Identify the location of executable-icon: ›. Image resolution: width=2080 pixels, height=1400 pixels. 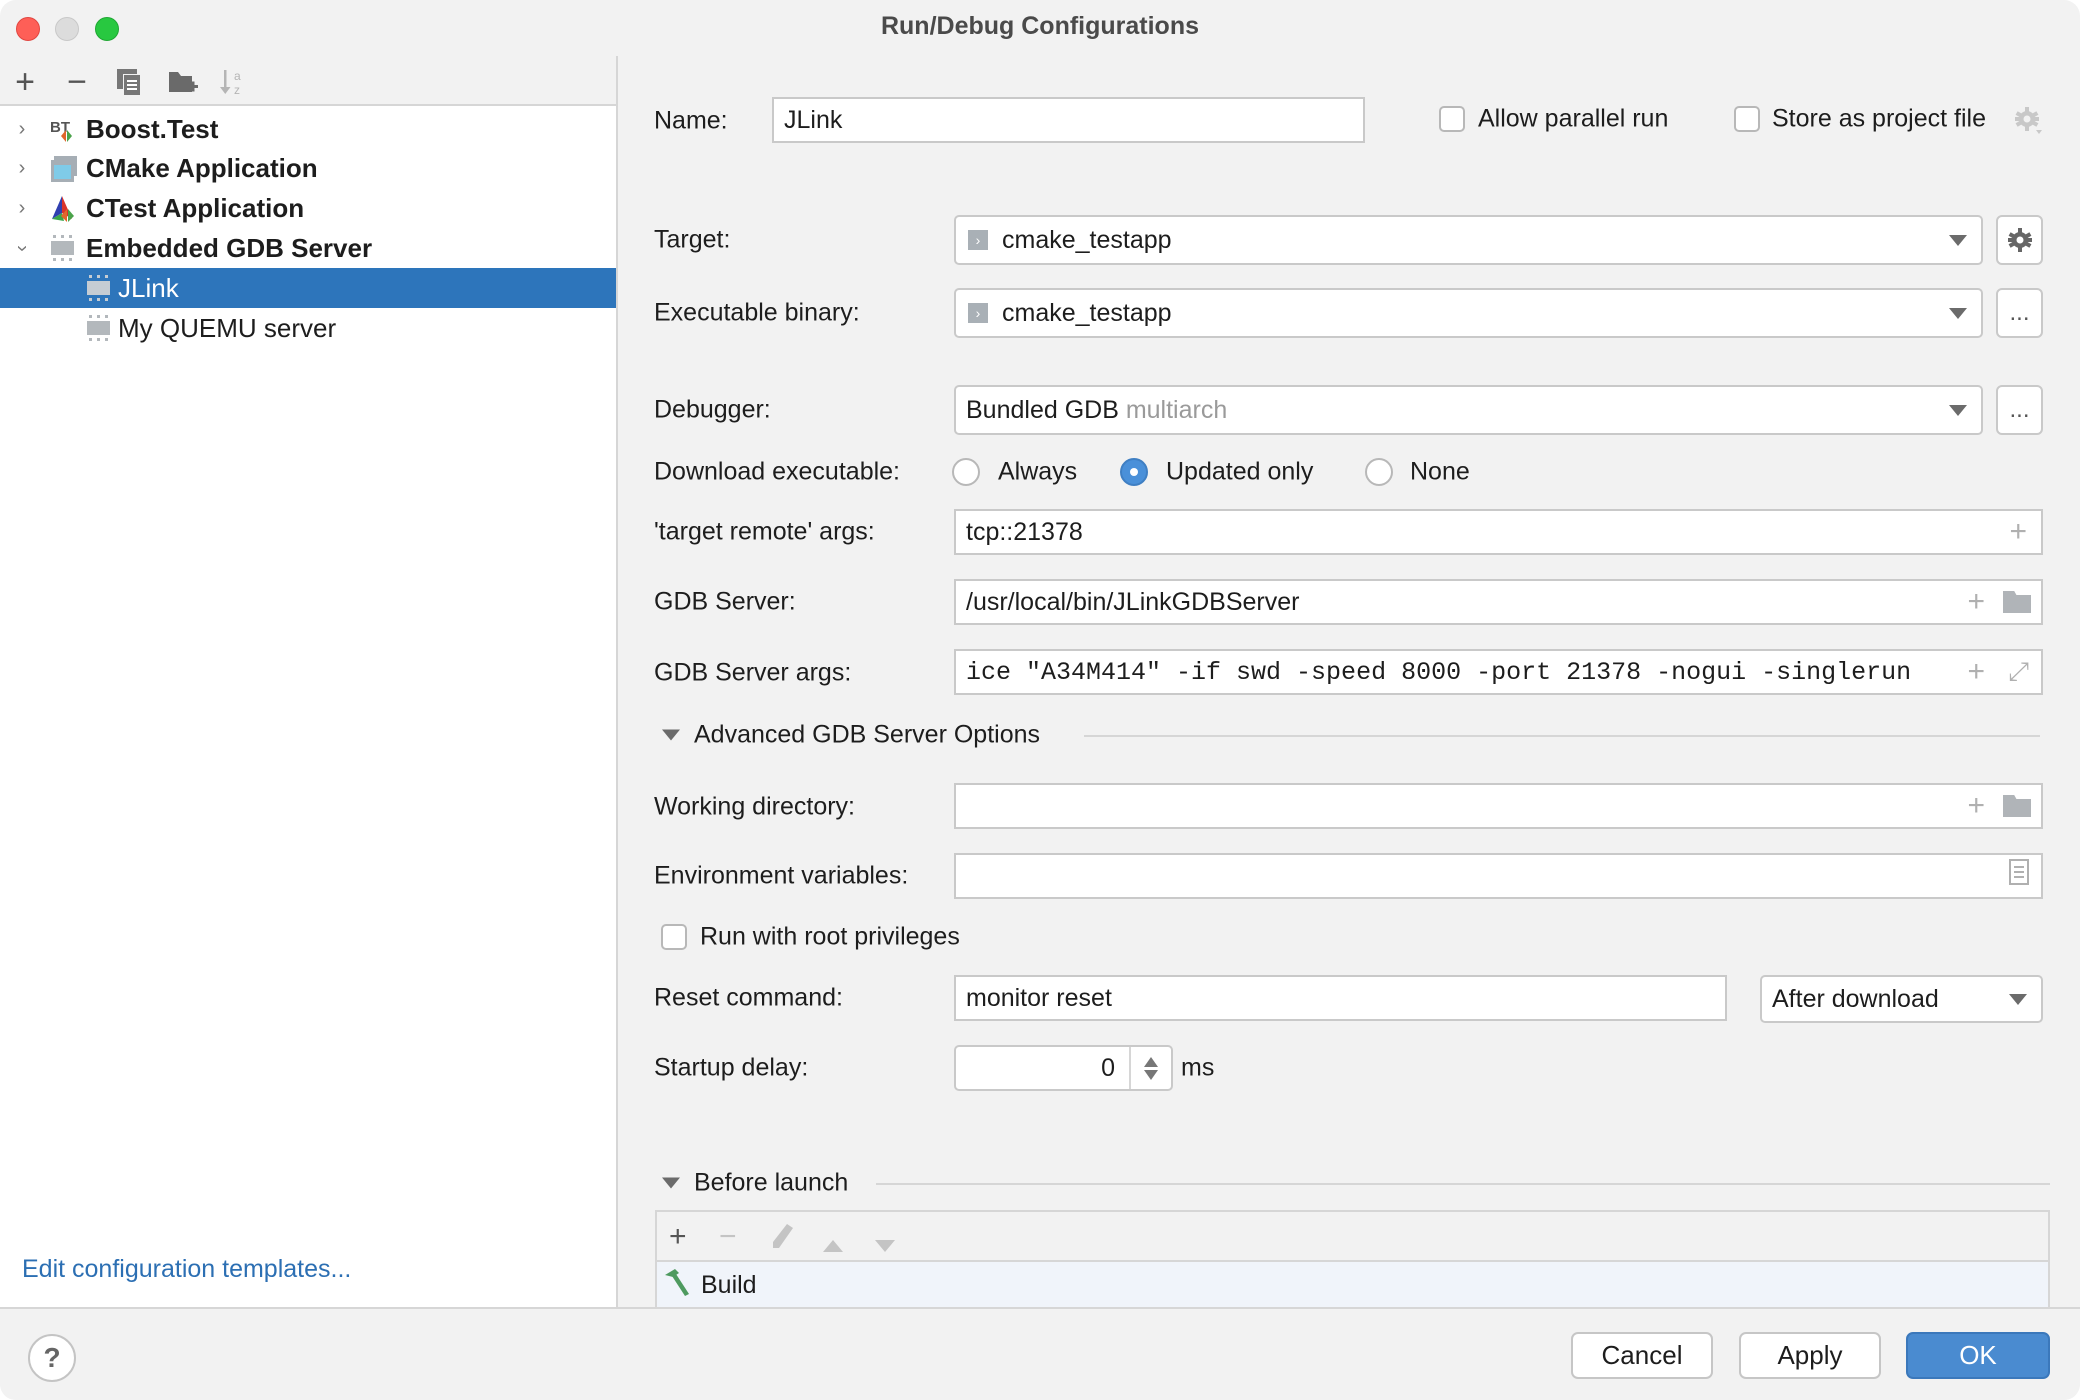
(978, 313).